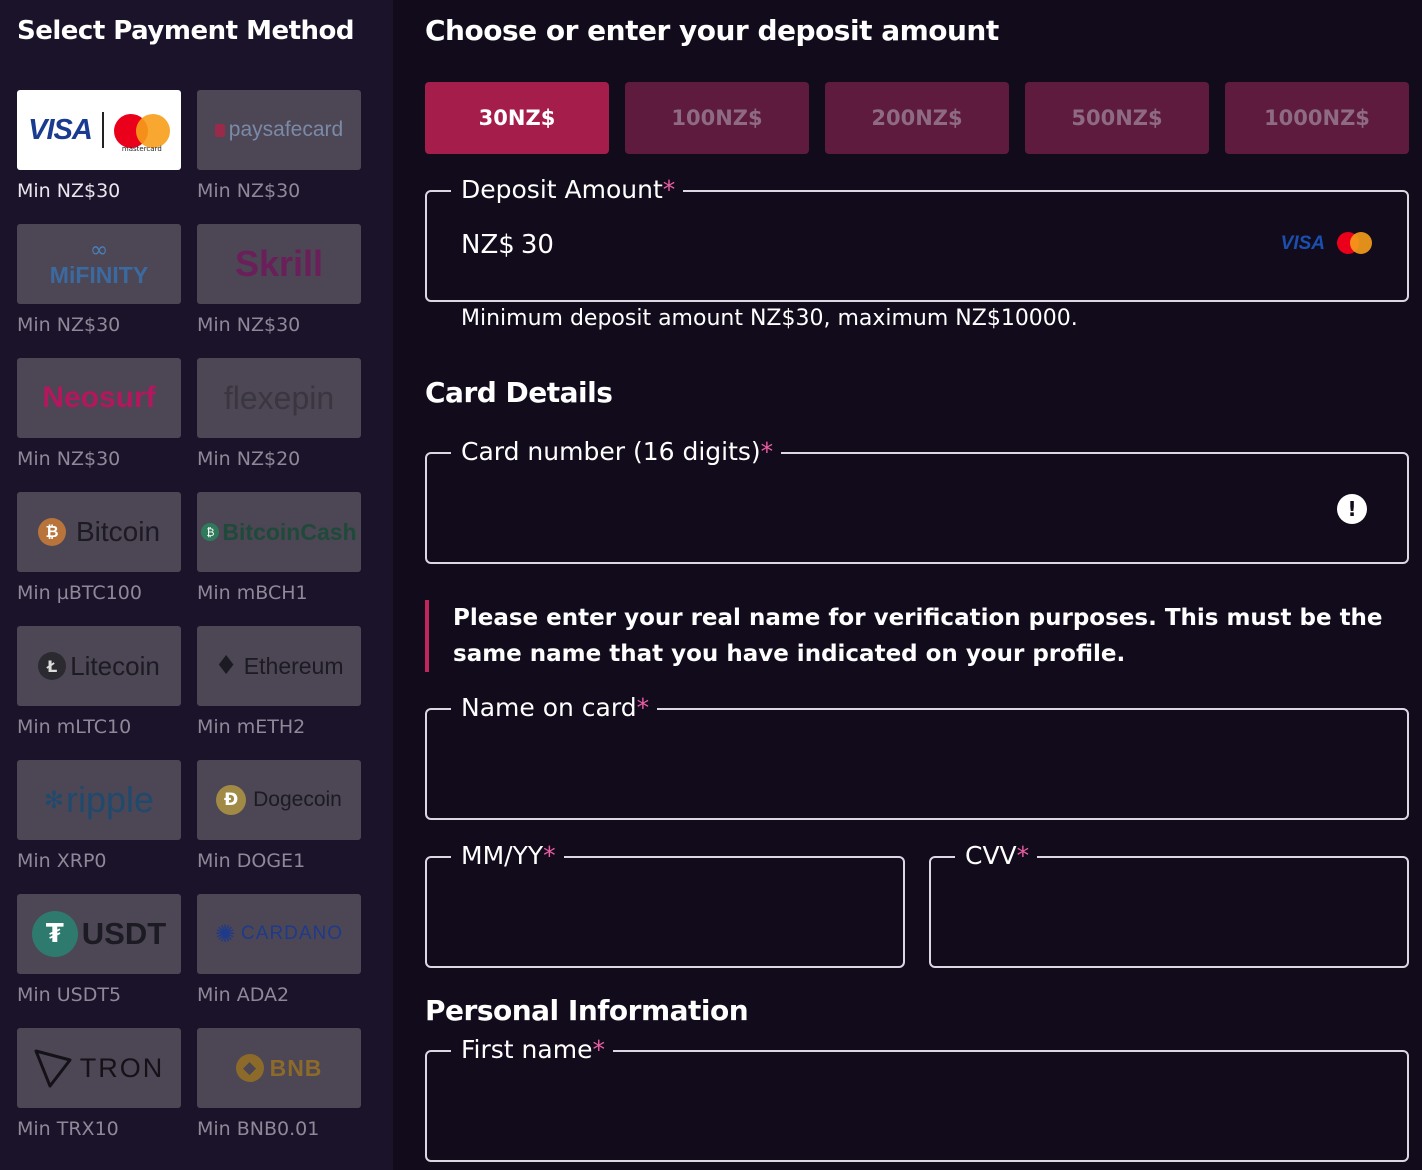 This screenshot has width=1422, height=1170. Describe the element at coordinates (554, 708) in the screenshot. I see `name-on-card-label: Name on card*` at that location.